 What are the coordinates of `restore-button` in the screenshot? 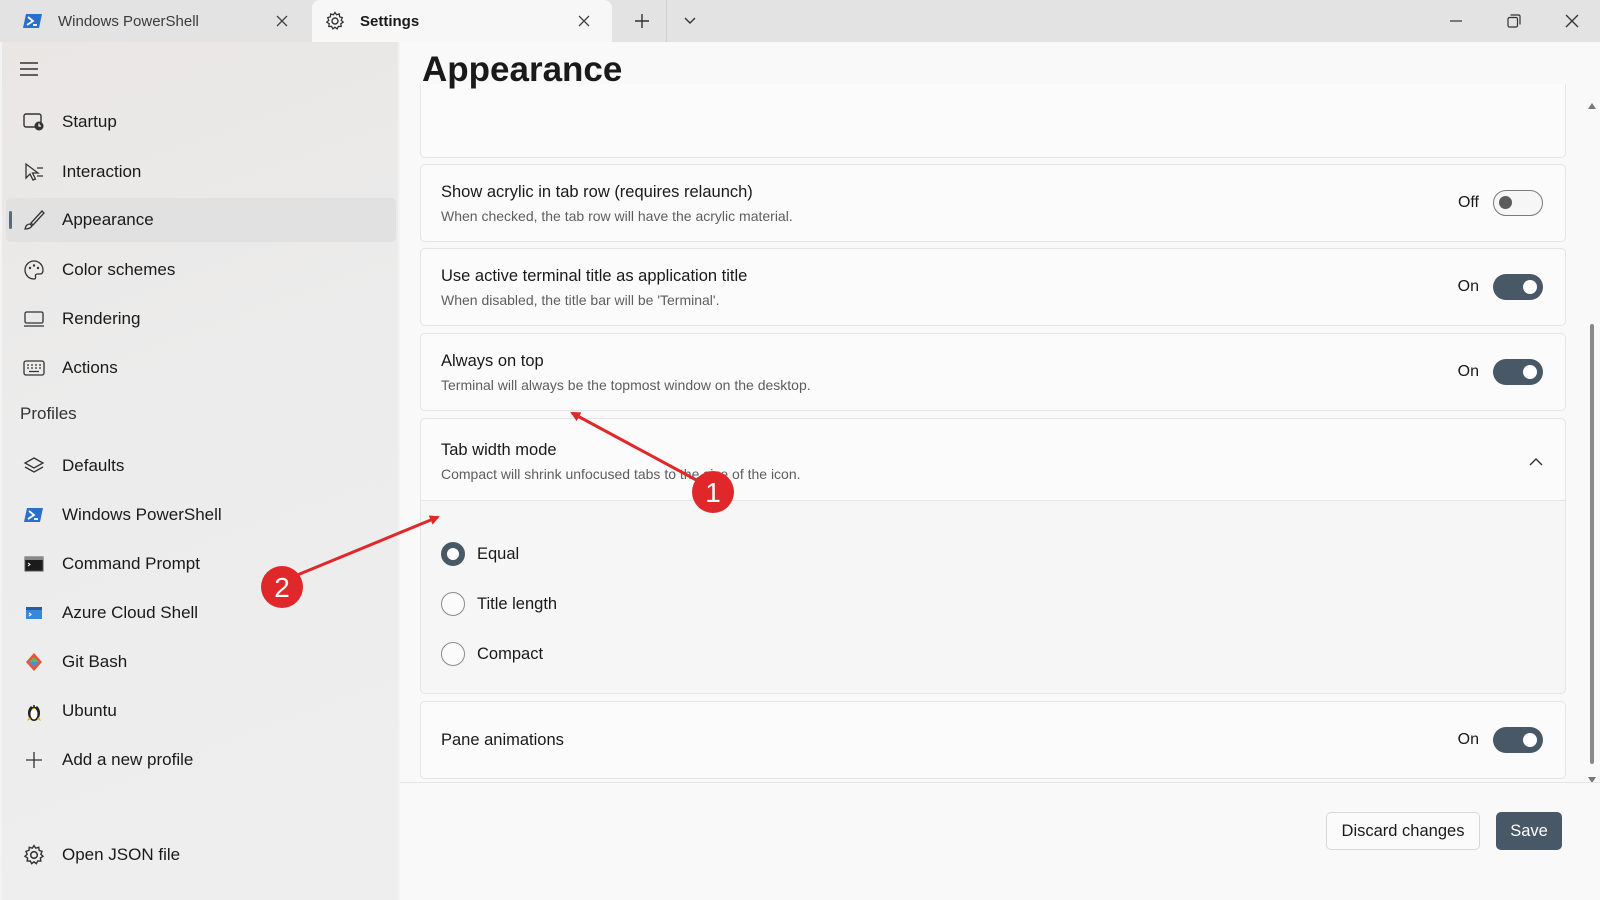 It's located at (1514, 21).